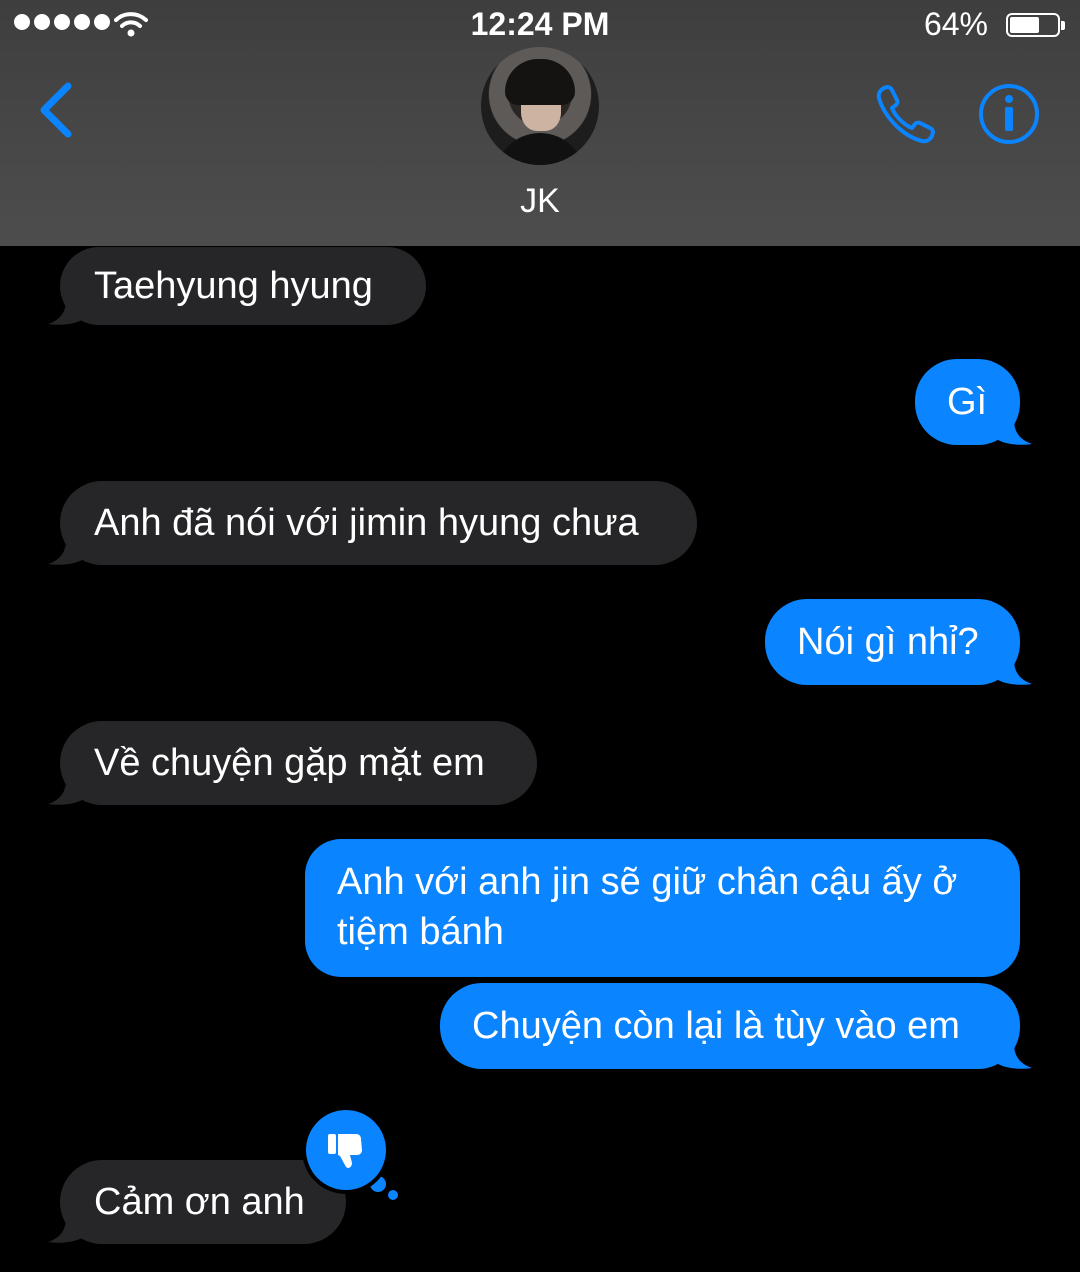  I want to click on back-button, so click(56, 110).